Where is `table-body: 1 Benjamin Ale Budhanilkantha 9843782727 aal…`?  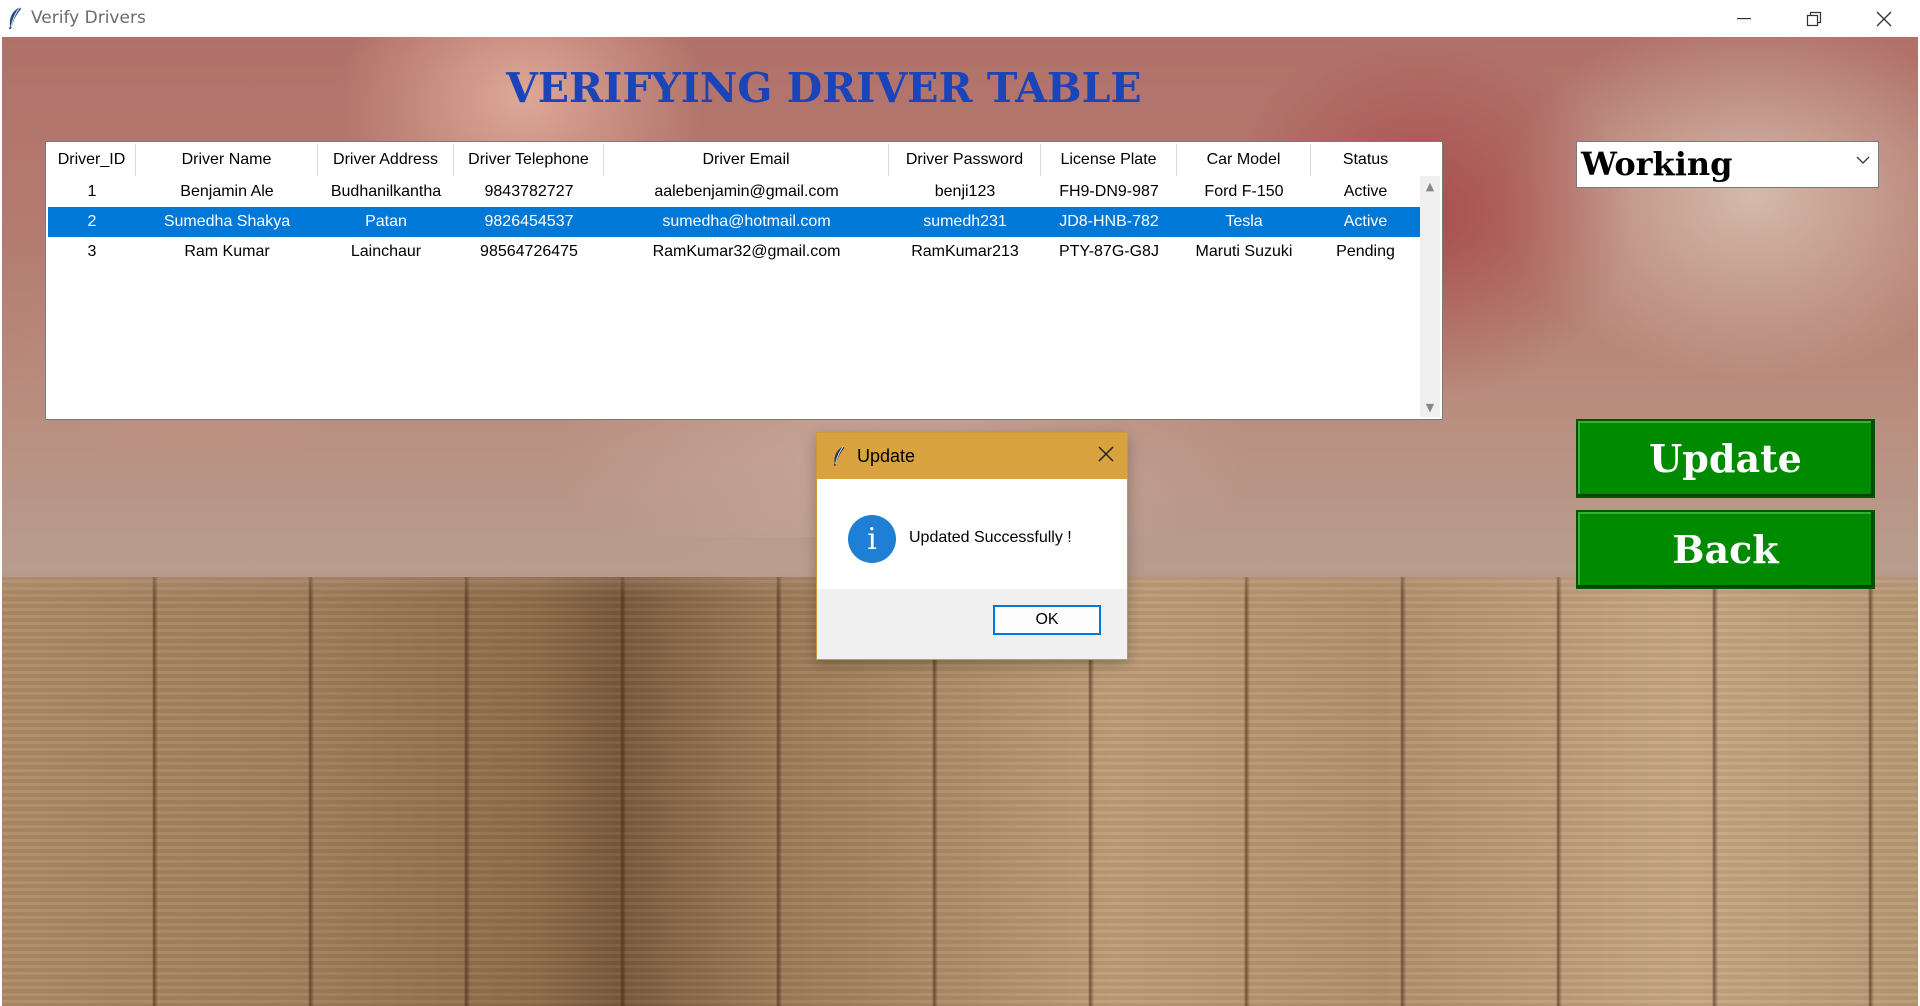 table-body: 1 Benjamin Ale Budhanilkantha 9843782727 aal… is located at coordinates (734, 222).